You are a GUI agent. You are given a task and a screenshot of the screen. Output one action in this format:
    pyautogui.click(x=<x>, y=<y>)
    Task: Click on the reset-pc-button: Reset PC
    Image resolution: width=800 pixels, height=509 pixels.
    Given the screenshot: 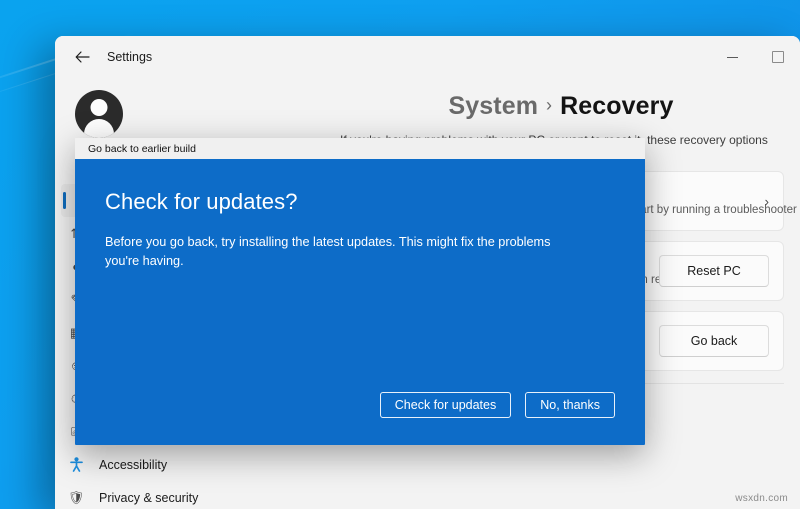 What is the action you would take?
    pyautogui.click(x=714, y=271)
    